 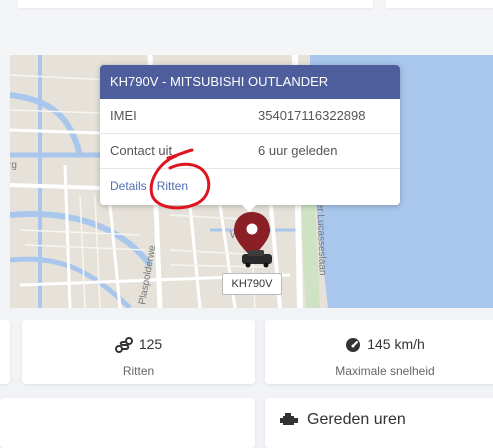 What do you see at coordinates (257, 259) in the screenshot?
I see `car-icon` at bounding box center [257, 259].